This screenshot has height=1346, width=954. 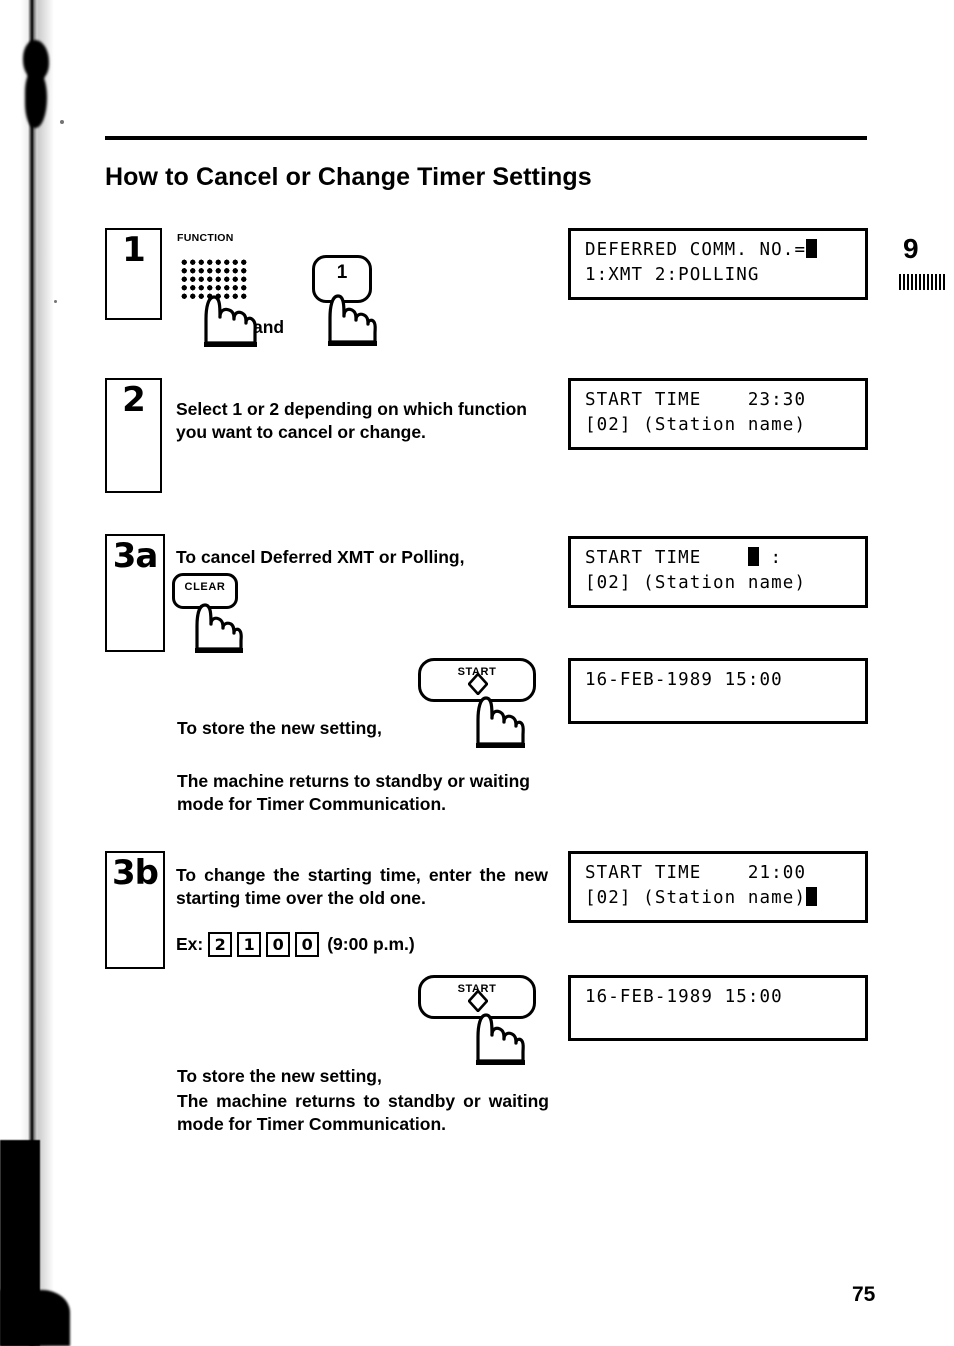 I want to click on lcd-line: START TIME 23:30, so click(x=719, y=400).